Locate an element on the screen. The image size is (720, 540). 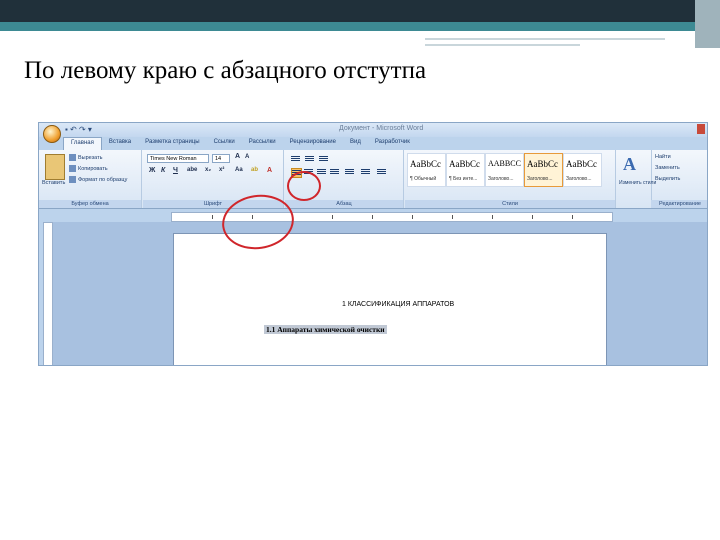
multilevel-list-icon is located at coordinates (323, 159).